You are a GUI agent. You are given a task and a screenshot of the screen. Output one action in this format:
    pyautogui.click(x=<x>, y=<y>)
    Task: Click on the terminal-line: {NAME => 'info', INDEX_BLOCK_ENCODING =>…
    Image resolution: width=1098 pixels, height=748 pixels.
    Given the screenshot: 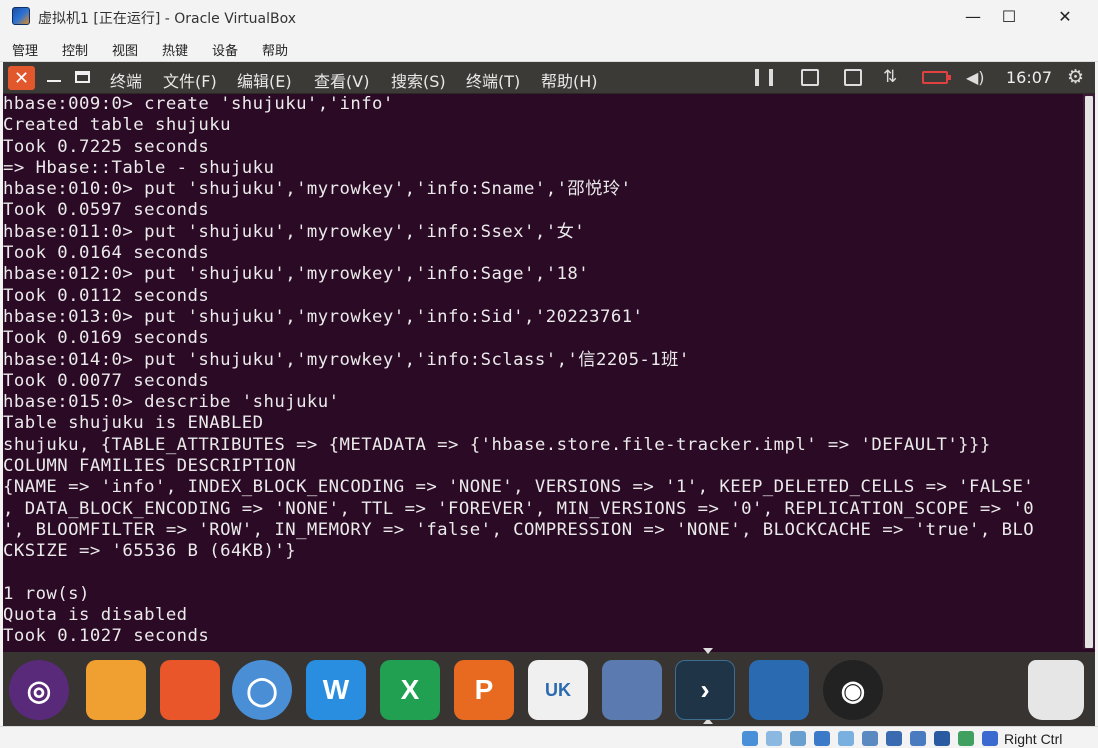 What is the action you would take?
    pyautogui.click(x=519, y=487)
    